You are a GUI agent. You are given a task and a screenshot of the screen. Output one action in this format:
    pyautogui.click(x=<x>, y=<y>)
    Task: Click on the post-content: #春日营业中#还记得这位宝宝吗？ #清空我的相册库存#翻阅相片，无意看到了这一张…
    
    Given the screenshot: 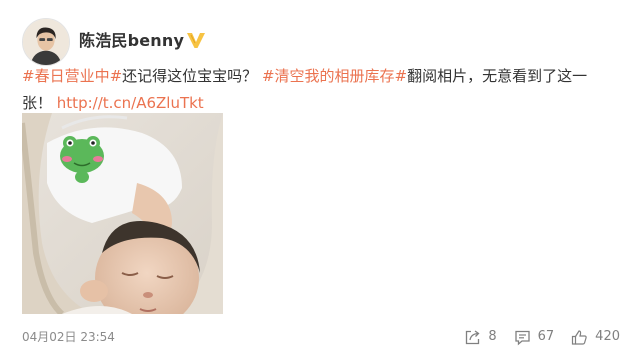 What is the action you would take?
    pyautogui.click(x=322, y=90)
    